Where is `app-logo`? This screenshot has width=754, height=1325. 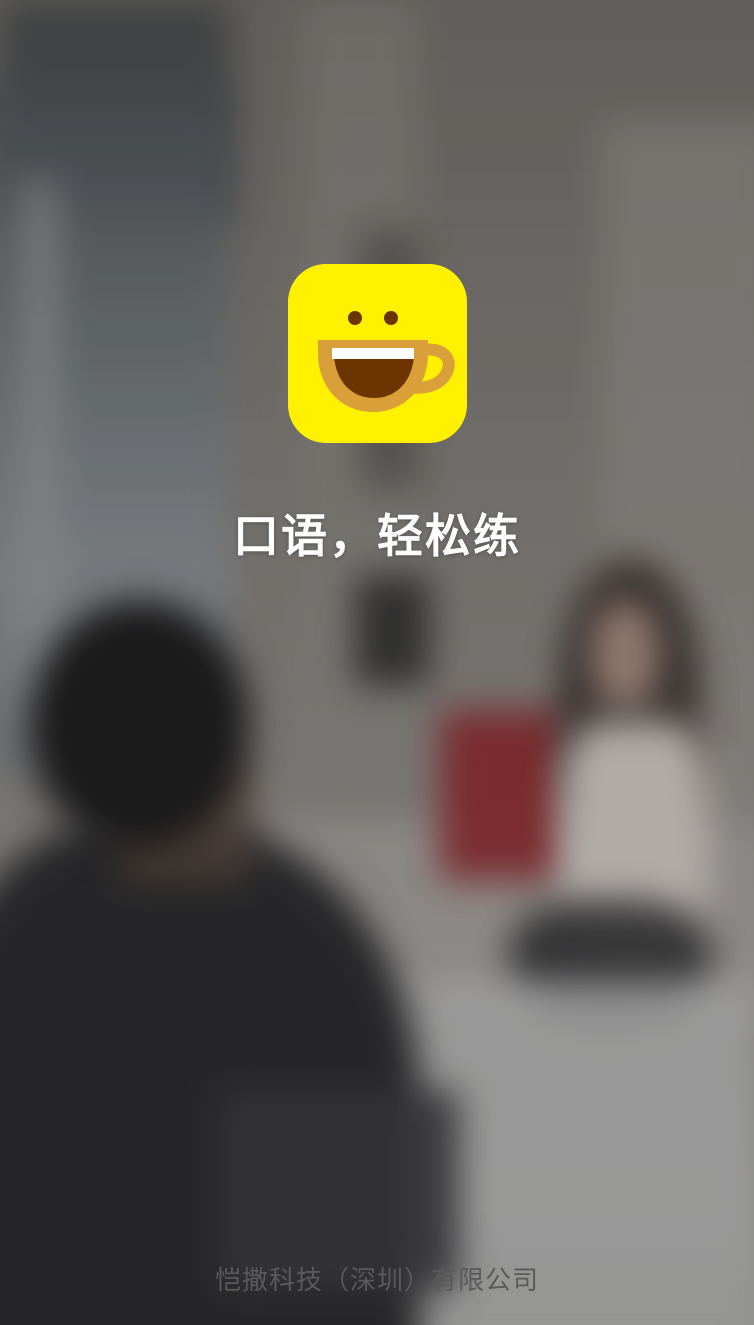 app-logo is located at coordinates (377, 353).